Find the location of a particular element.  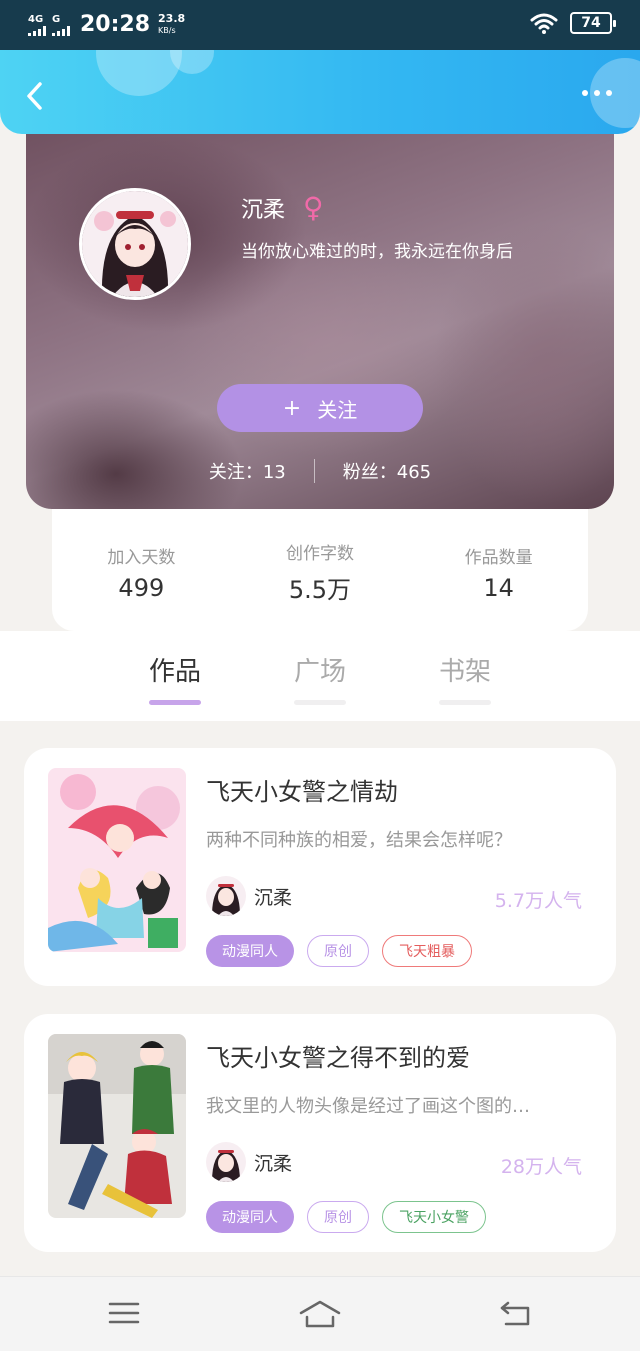

tag-list: 动漫同人 原创 飞天粗暴 is located at coordinates (339, 951).